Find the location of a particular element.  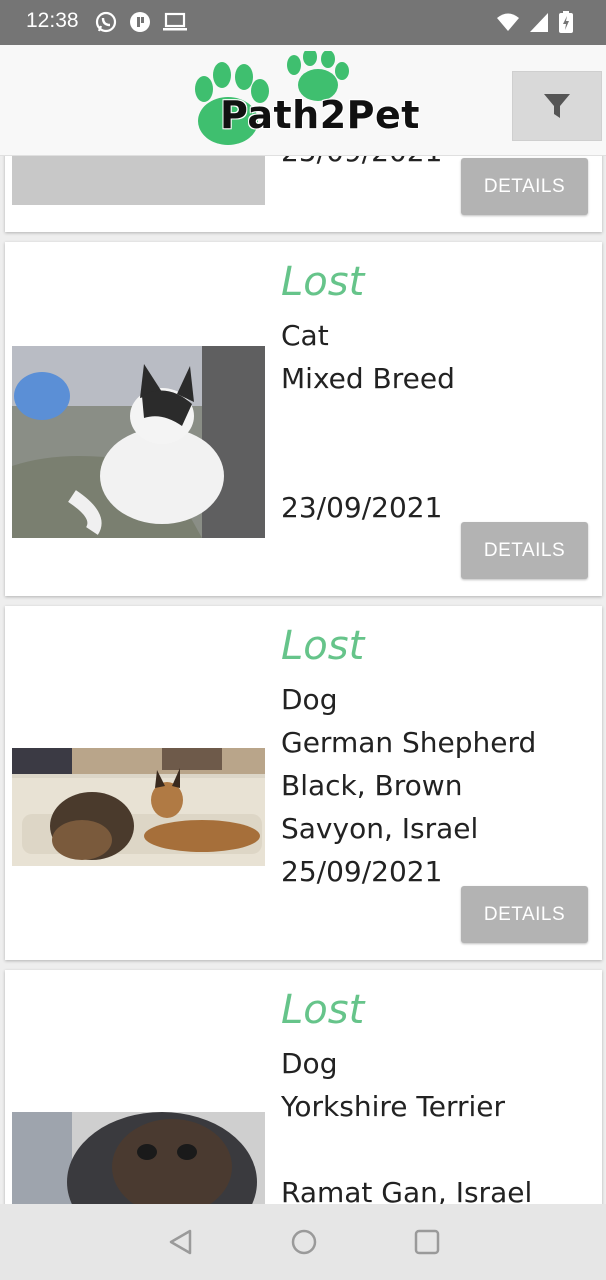

pet-location: Savyon, Israel is located at coordinates (380, 828).